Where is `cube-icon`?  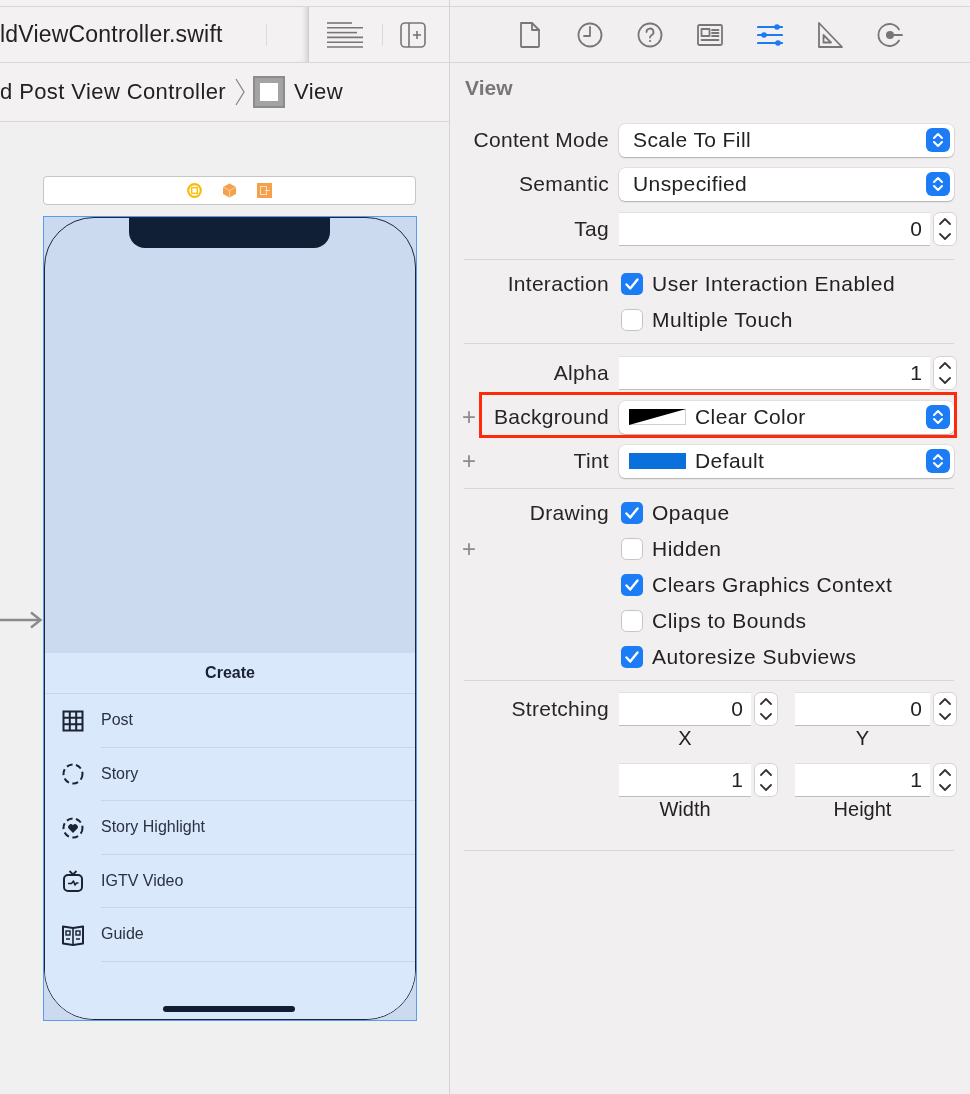 cube-icon is located at coordinates (229, 190).